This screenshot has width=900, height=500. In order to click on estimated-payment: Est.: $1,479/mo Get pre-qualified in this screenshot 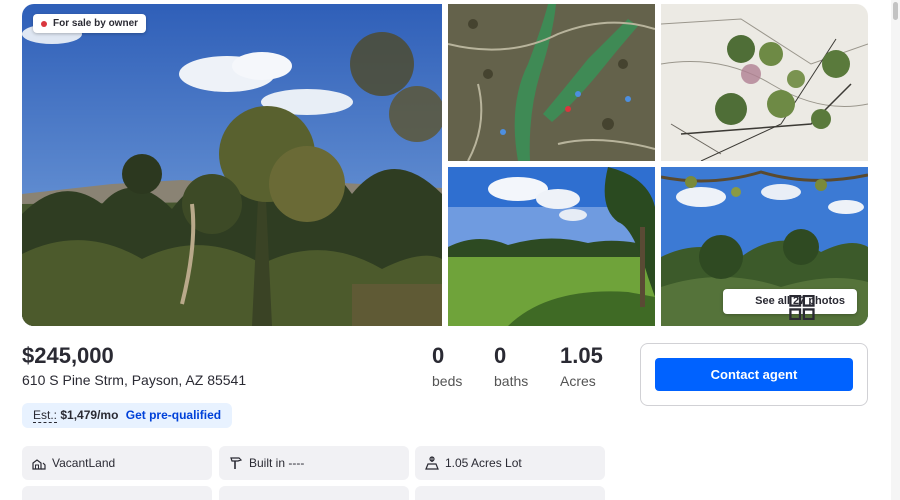, I will do `click(127, 415)`.